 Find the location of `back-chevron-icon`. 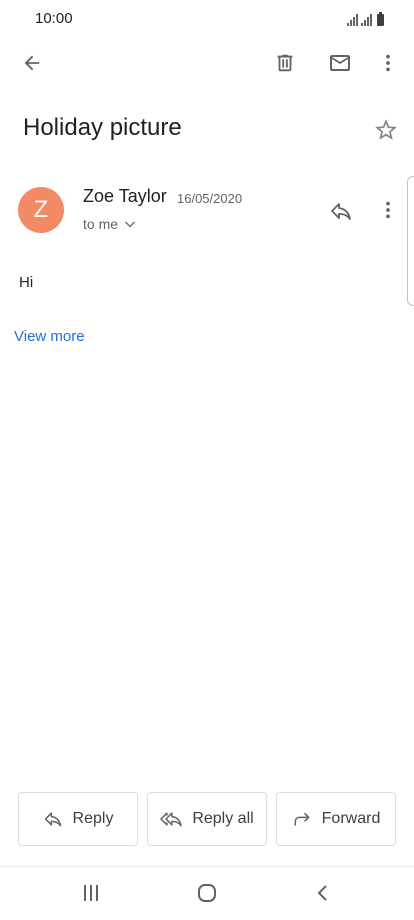

back-chevron-icon is located at coordinates (322, 893).